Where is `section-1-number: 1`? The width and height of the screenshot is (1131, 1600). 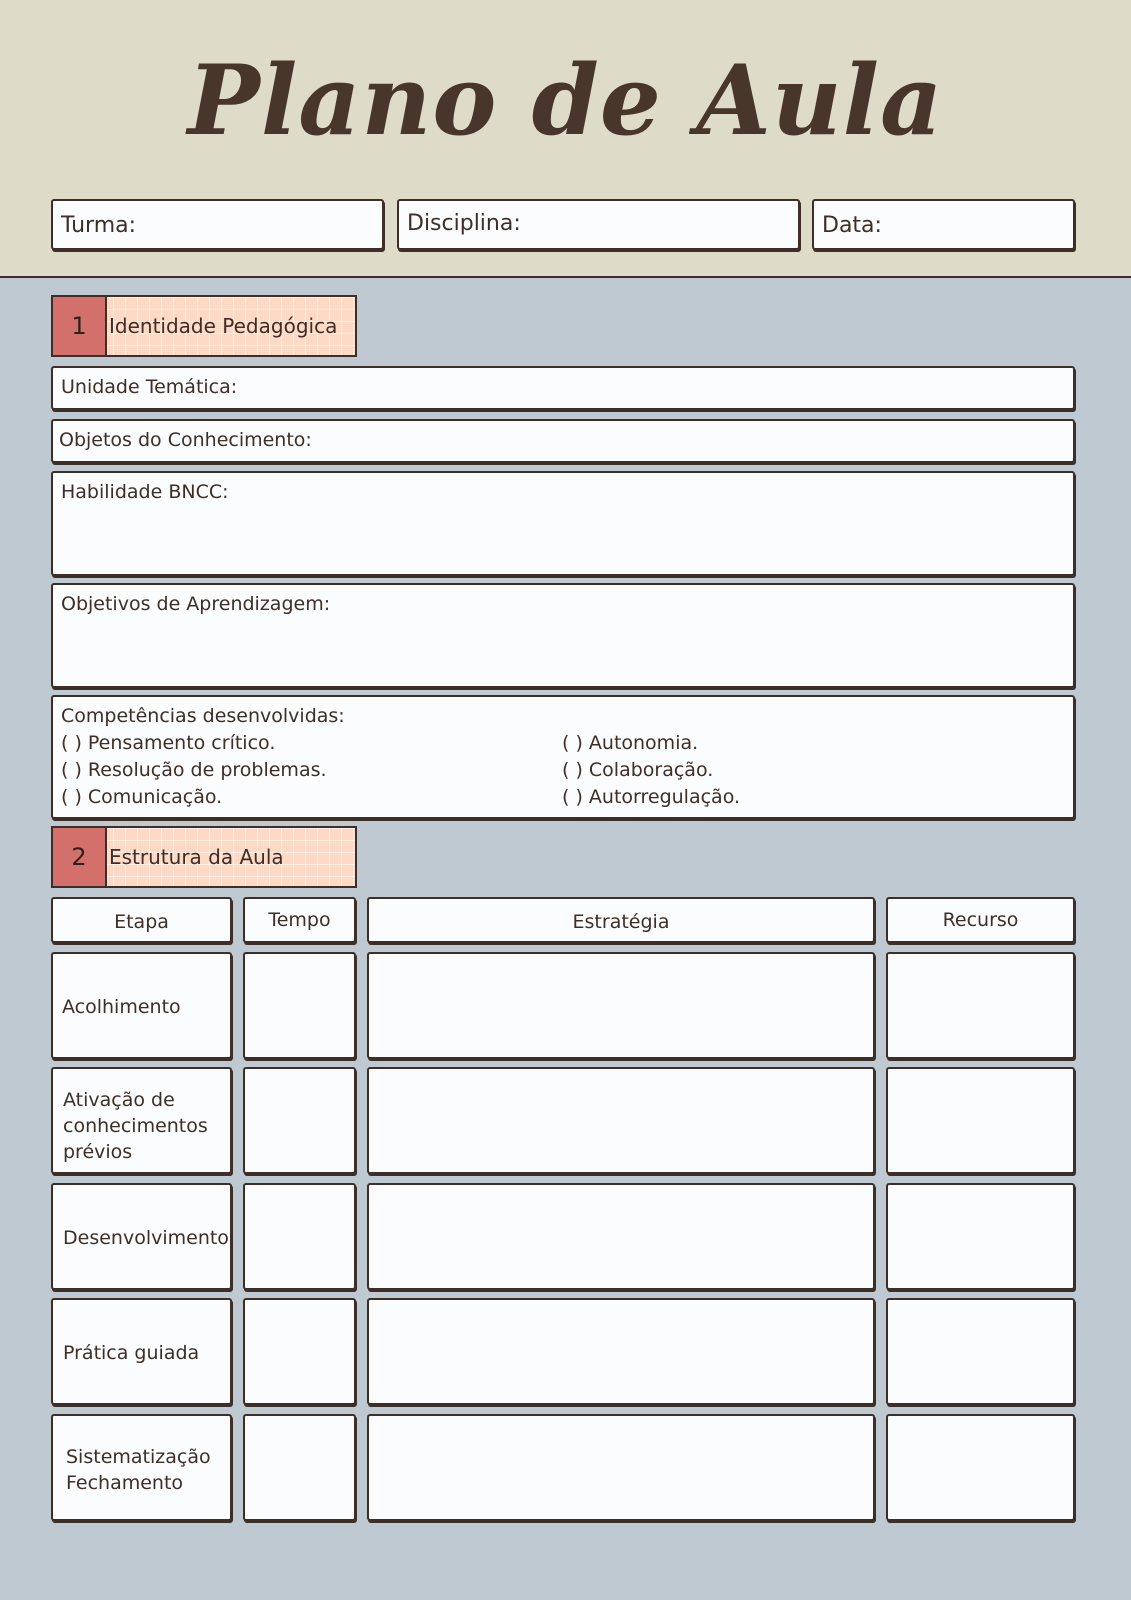
section-1-number: 1 is located at coordinates (80, 326).